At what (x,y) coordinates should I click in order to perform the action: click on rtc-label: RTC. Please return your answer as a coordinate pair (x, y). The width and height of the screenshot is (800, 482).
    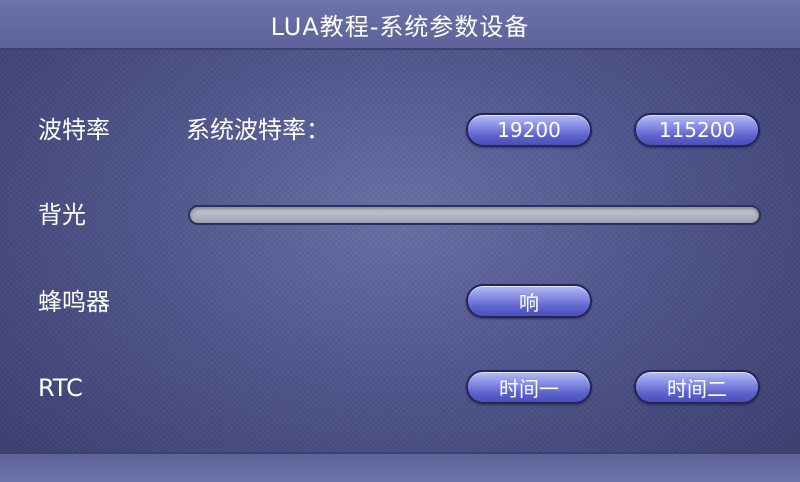
    Looking at the image, I should click on (60, 388).